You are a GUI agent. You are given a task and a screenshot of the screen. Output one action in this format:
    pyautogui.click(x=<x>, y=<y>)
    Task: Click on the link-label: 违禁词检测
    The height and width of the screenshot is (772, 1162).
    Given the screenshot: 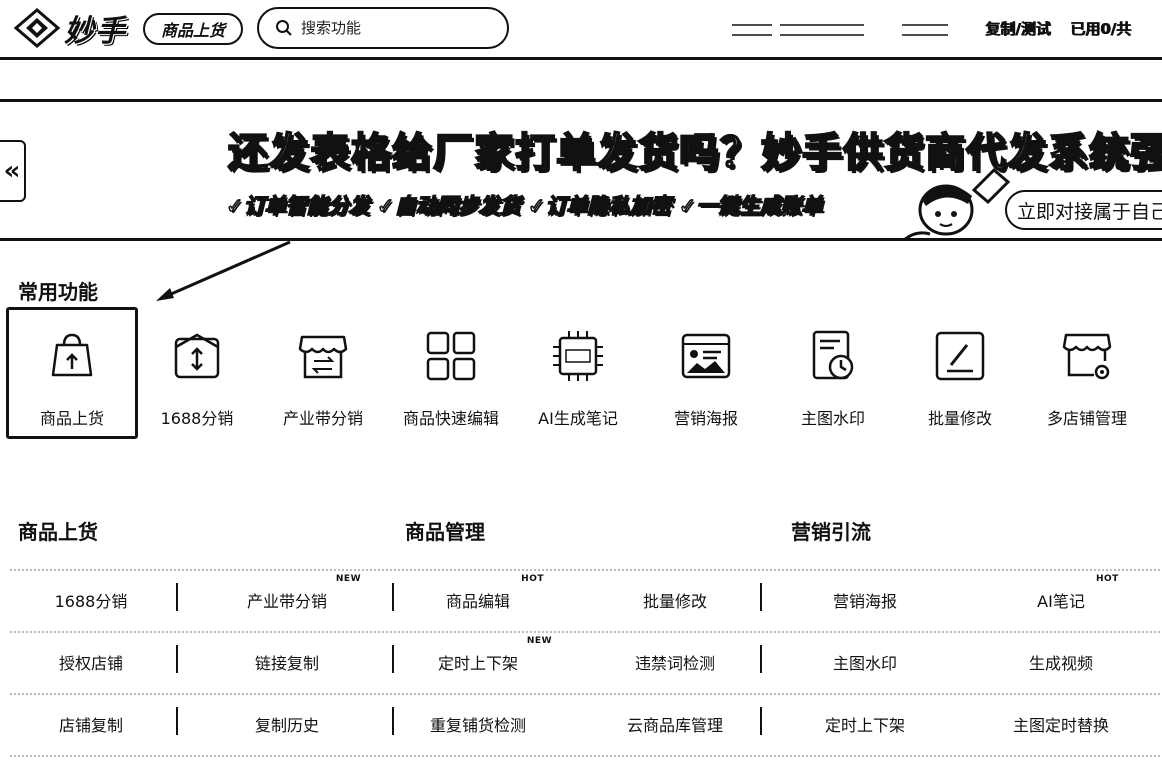 What is the action you would take?
    pyautogui.click(x=674, y=663)
    